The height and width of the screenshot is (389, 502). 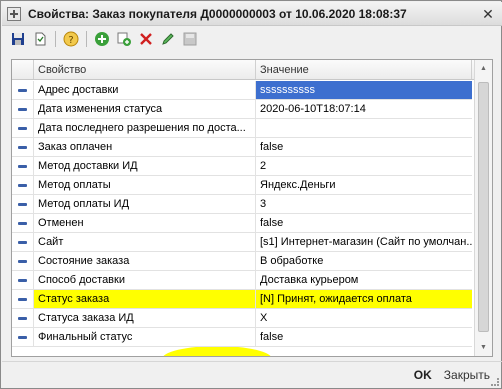 I want to click on column-header-property: Свойство, so click(x=145, y=69).